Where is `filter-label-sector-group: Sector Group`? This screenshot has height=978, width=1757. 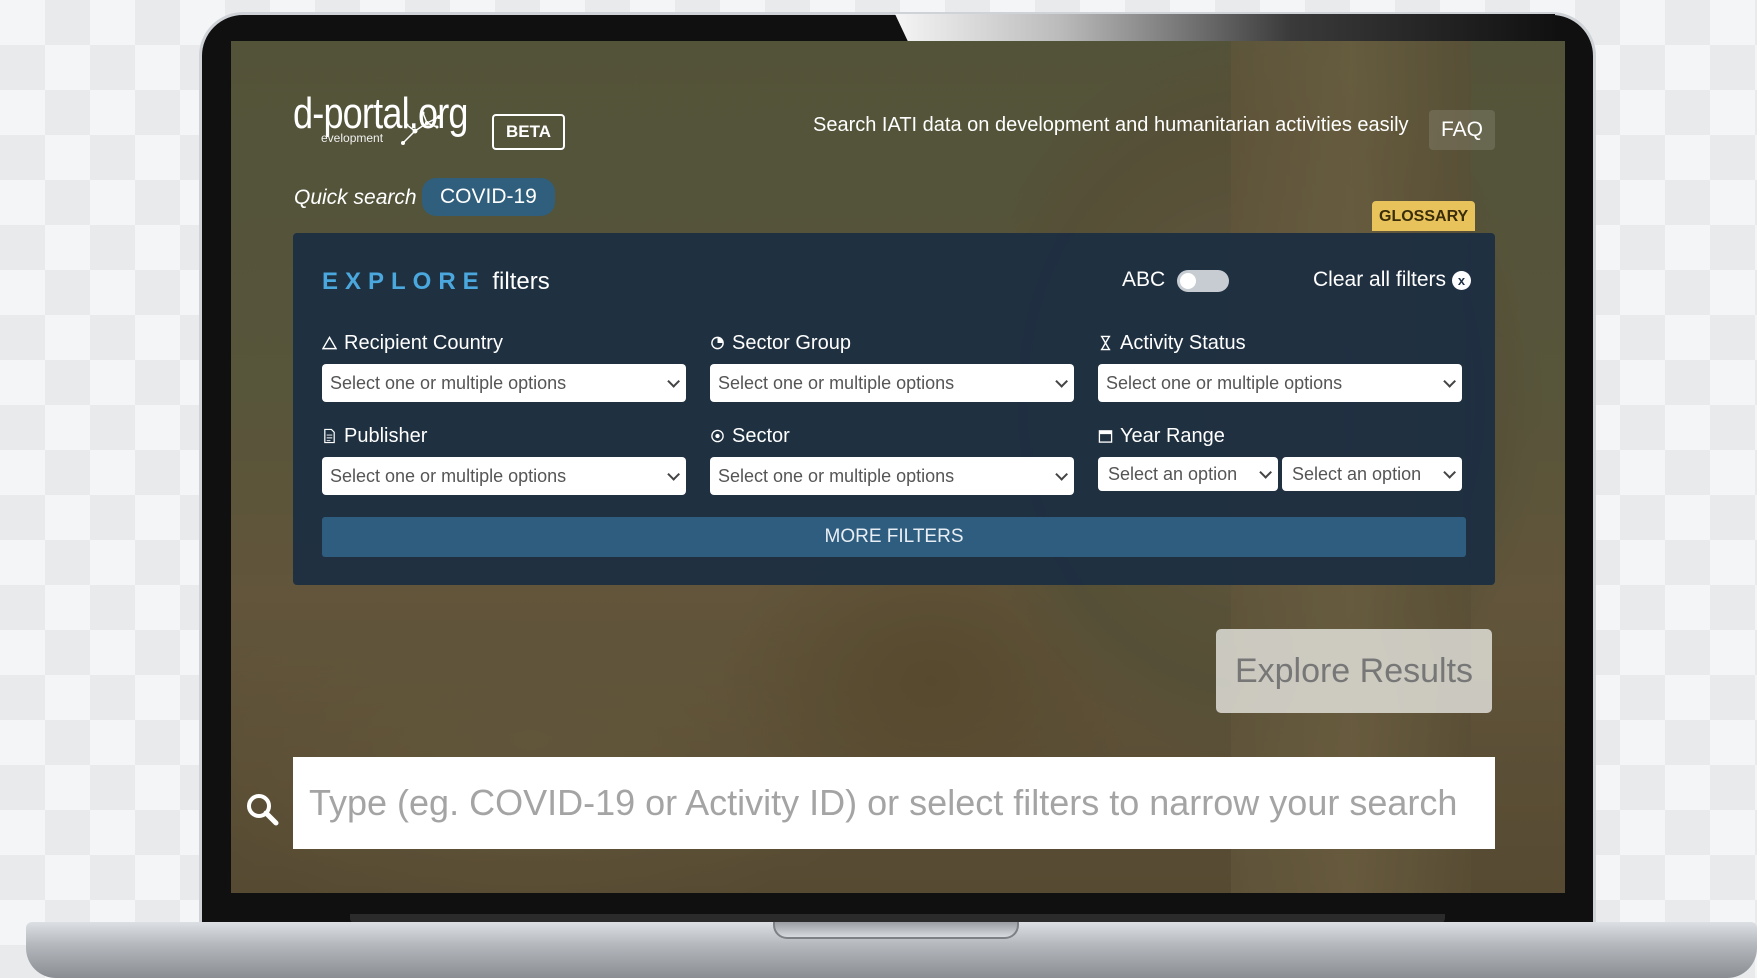
filter-label-sector-group: Sector Group is located at coordinates (892, 343).